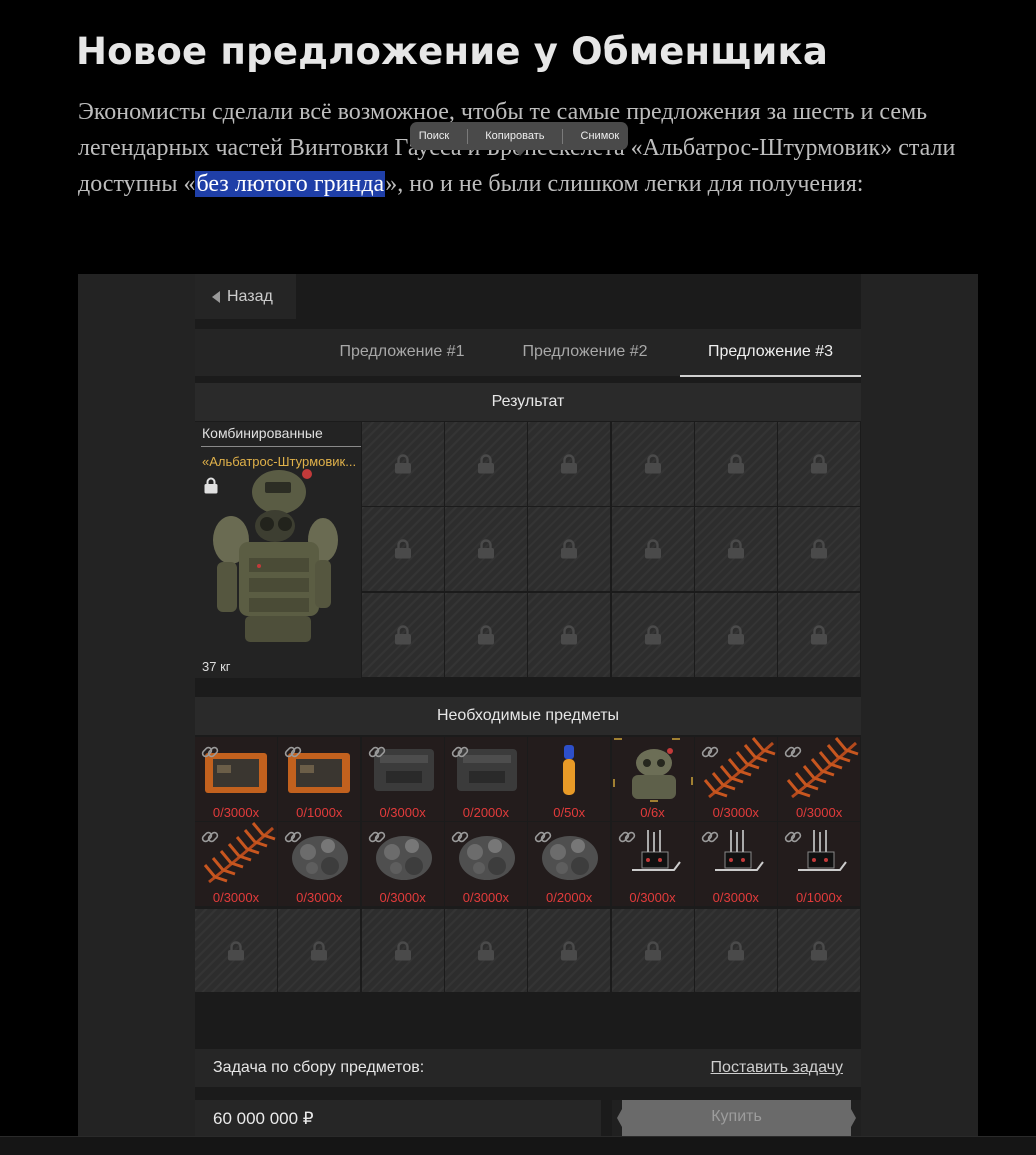  I want to click on tab-offer-1: Предложение #1, so click(402, 352).